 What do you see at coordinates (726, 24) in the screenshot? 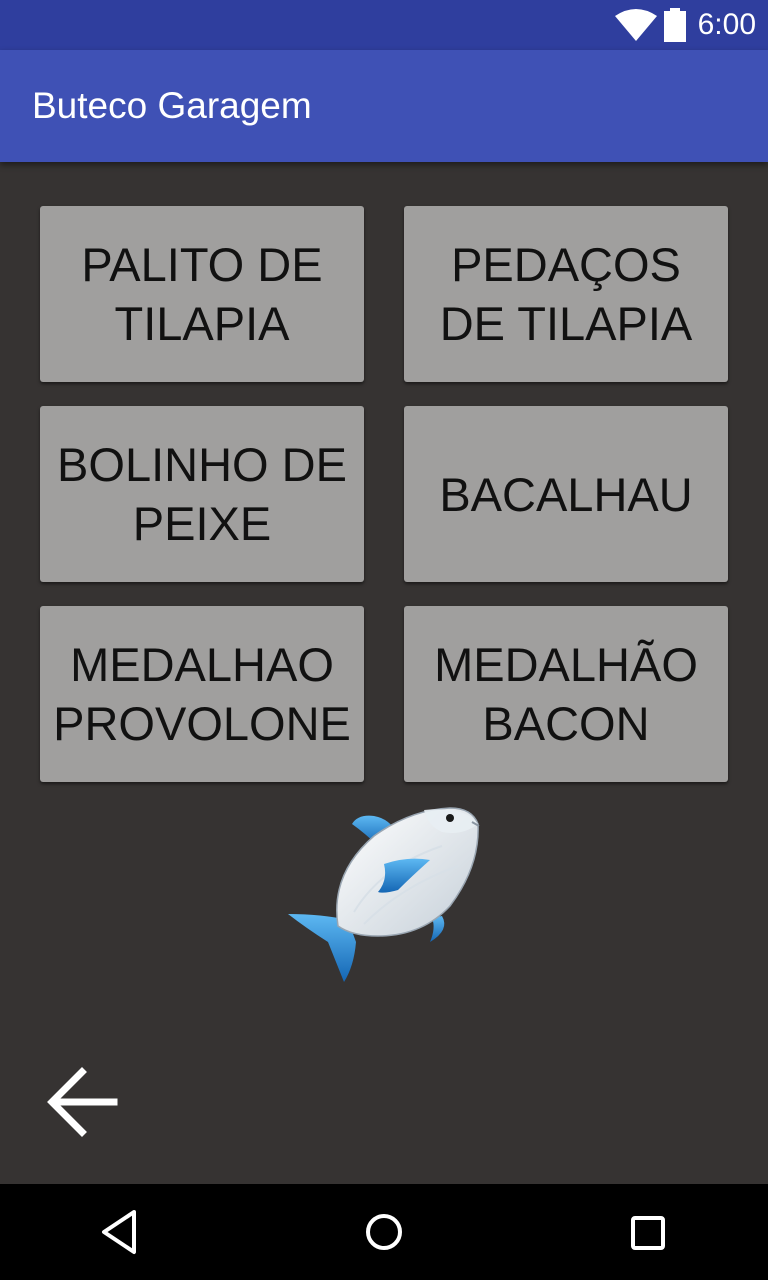
I see `status-time: 6:00` at bounding box center [726, 24].